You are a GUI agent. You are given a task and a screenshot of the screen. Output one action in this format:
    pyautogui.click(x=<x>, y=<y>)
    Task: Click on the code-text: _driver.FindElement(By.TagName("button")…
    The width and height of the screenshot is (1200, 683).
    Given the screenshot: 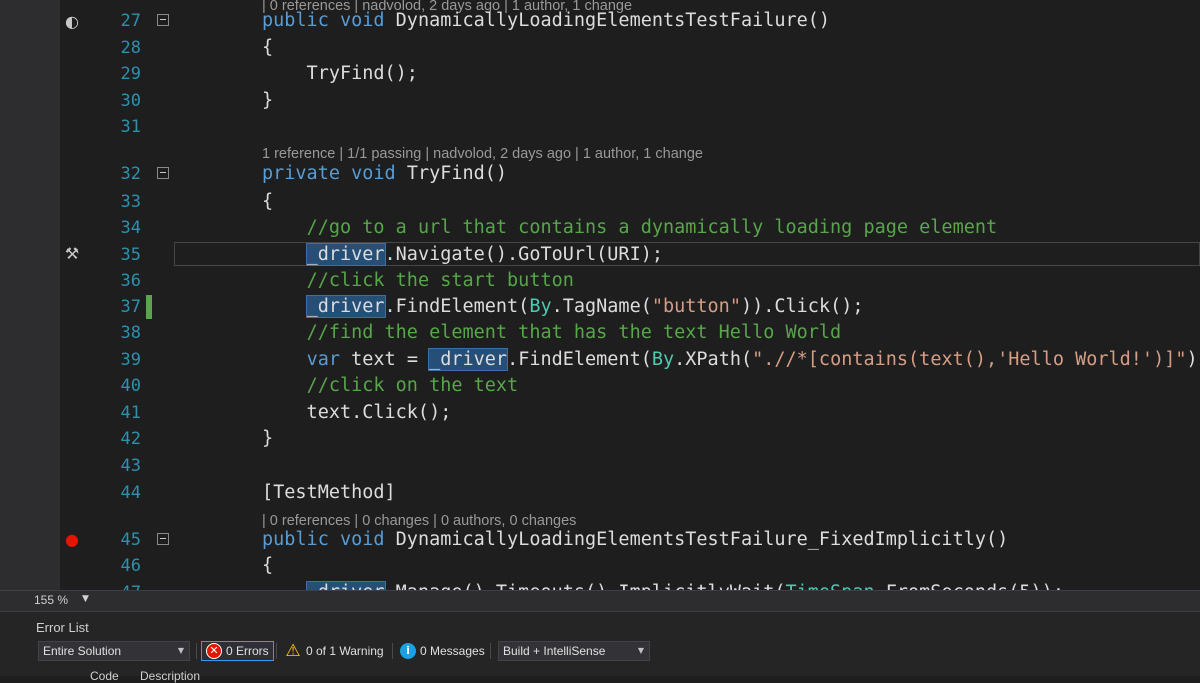 What is the action you would take?
    pyautogui.click(x=563, y=307)
    